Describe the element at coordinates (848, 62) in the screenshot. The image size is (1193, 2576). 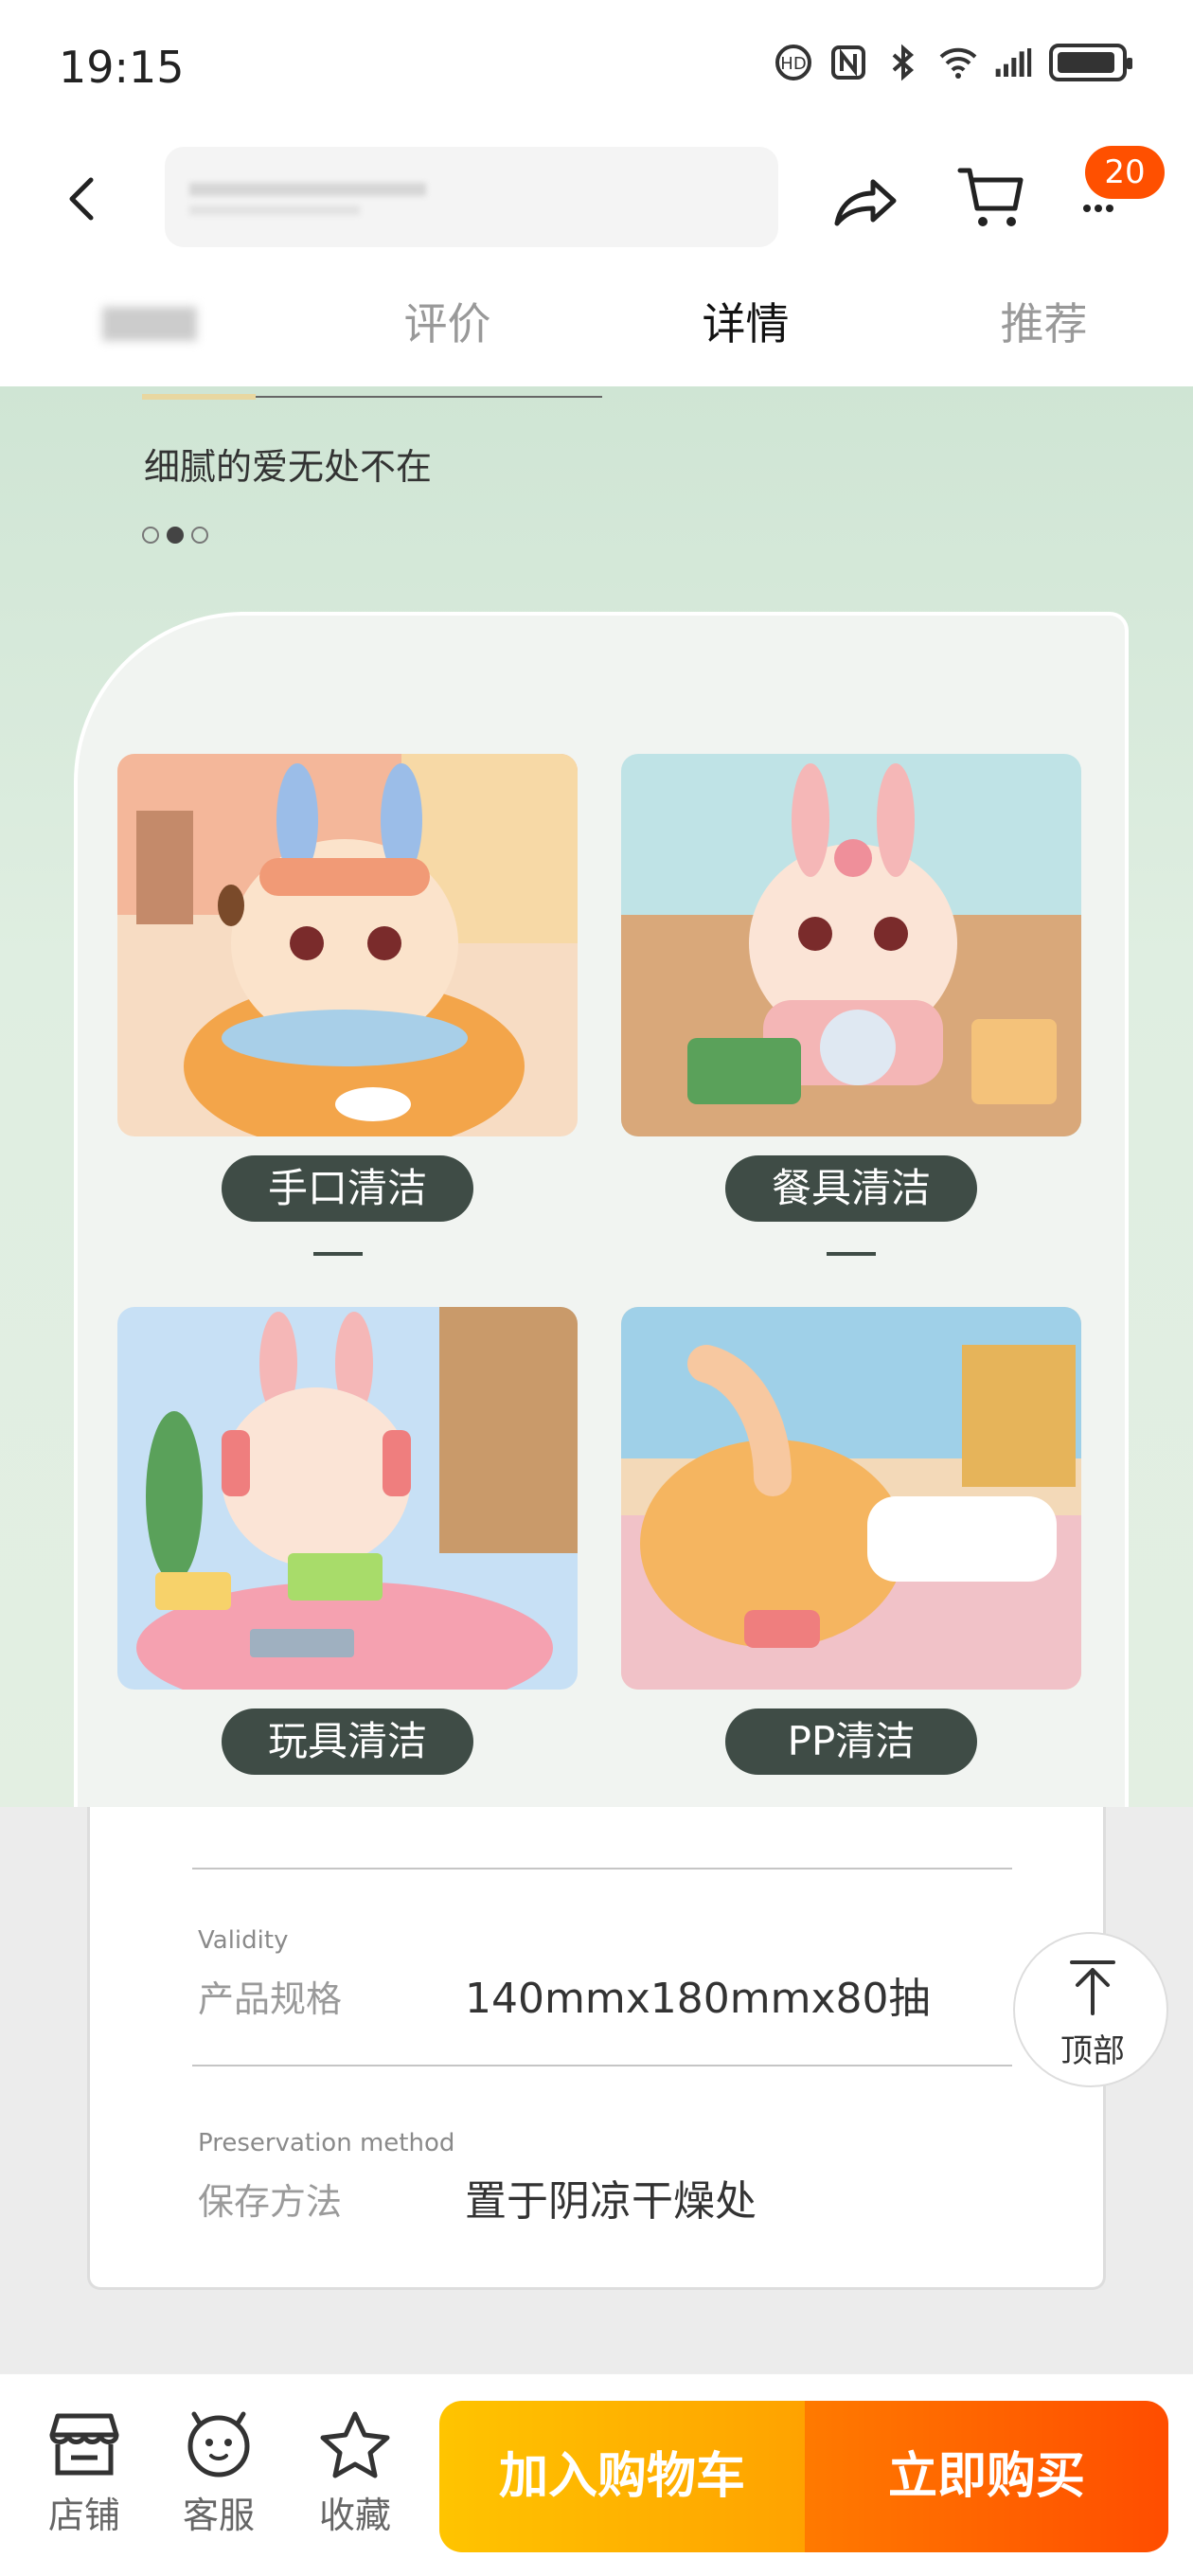
I see `nfc-icon` at that location.